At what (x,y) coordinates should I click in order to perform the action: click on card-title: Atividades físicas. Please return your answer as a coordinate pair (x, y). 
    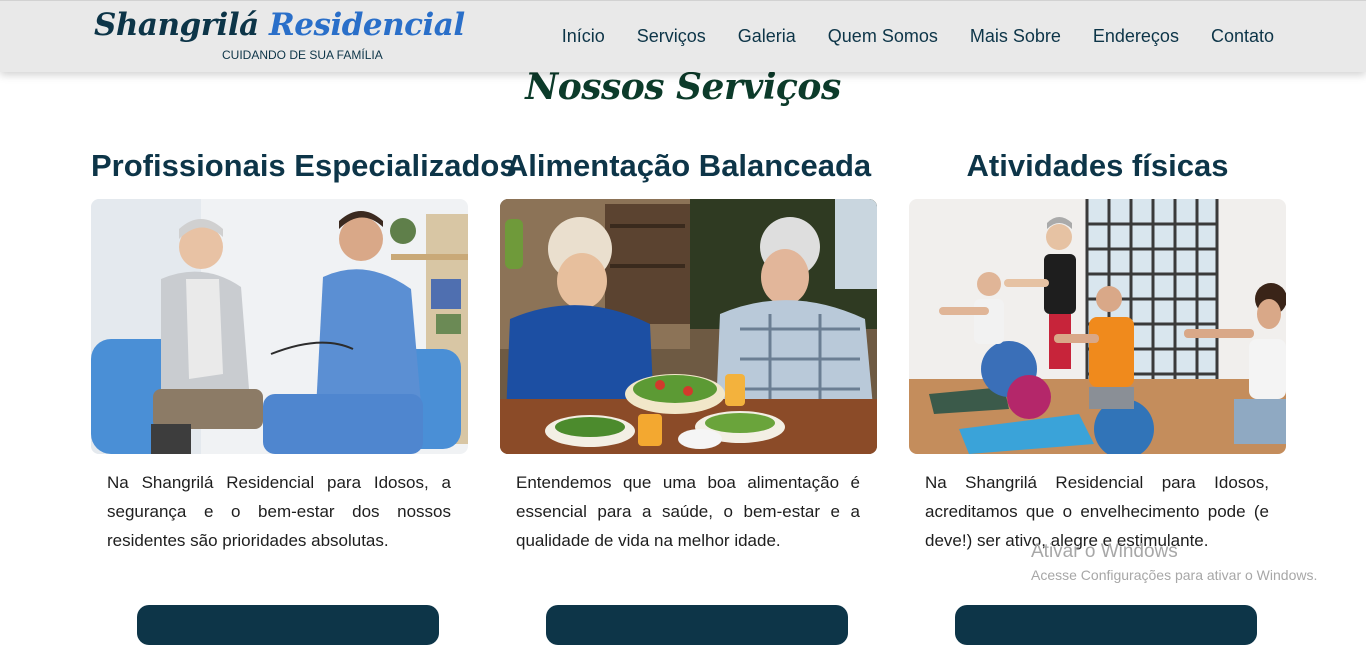
    Looking at the image, I should click on (1097, 165).